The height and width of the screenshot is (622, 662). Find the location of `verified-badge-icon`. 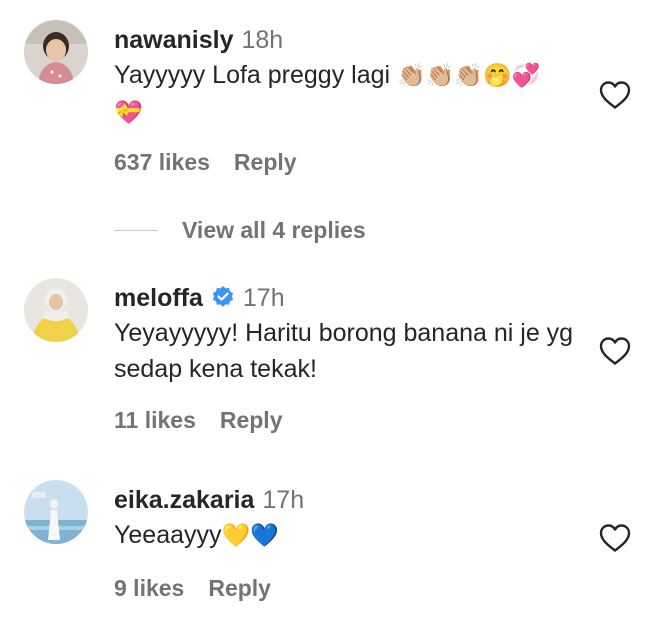

verified-badge-icon is located at coordinates (223, 300).